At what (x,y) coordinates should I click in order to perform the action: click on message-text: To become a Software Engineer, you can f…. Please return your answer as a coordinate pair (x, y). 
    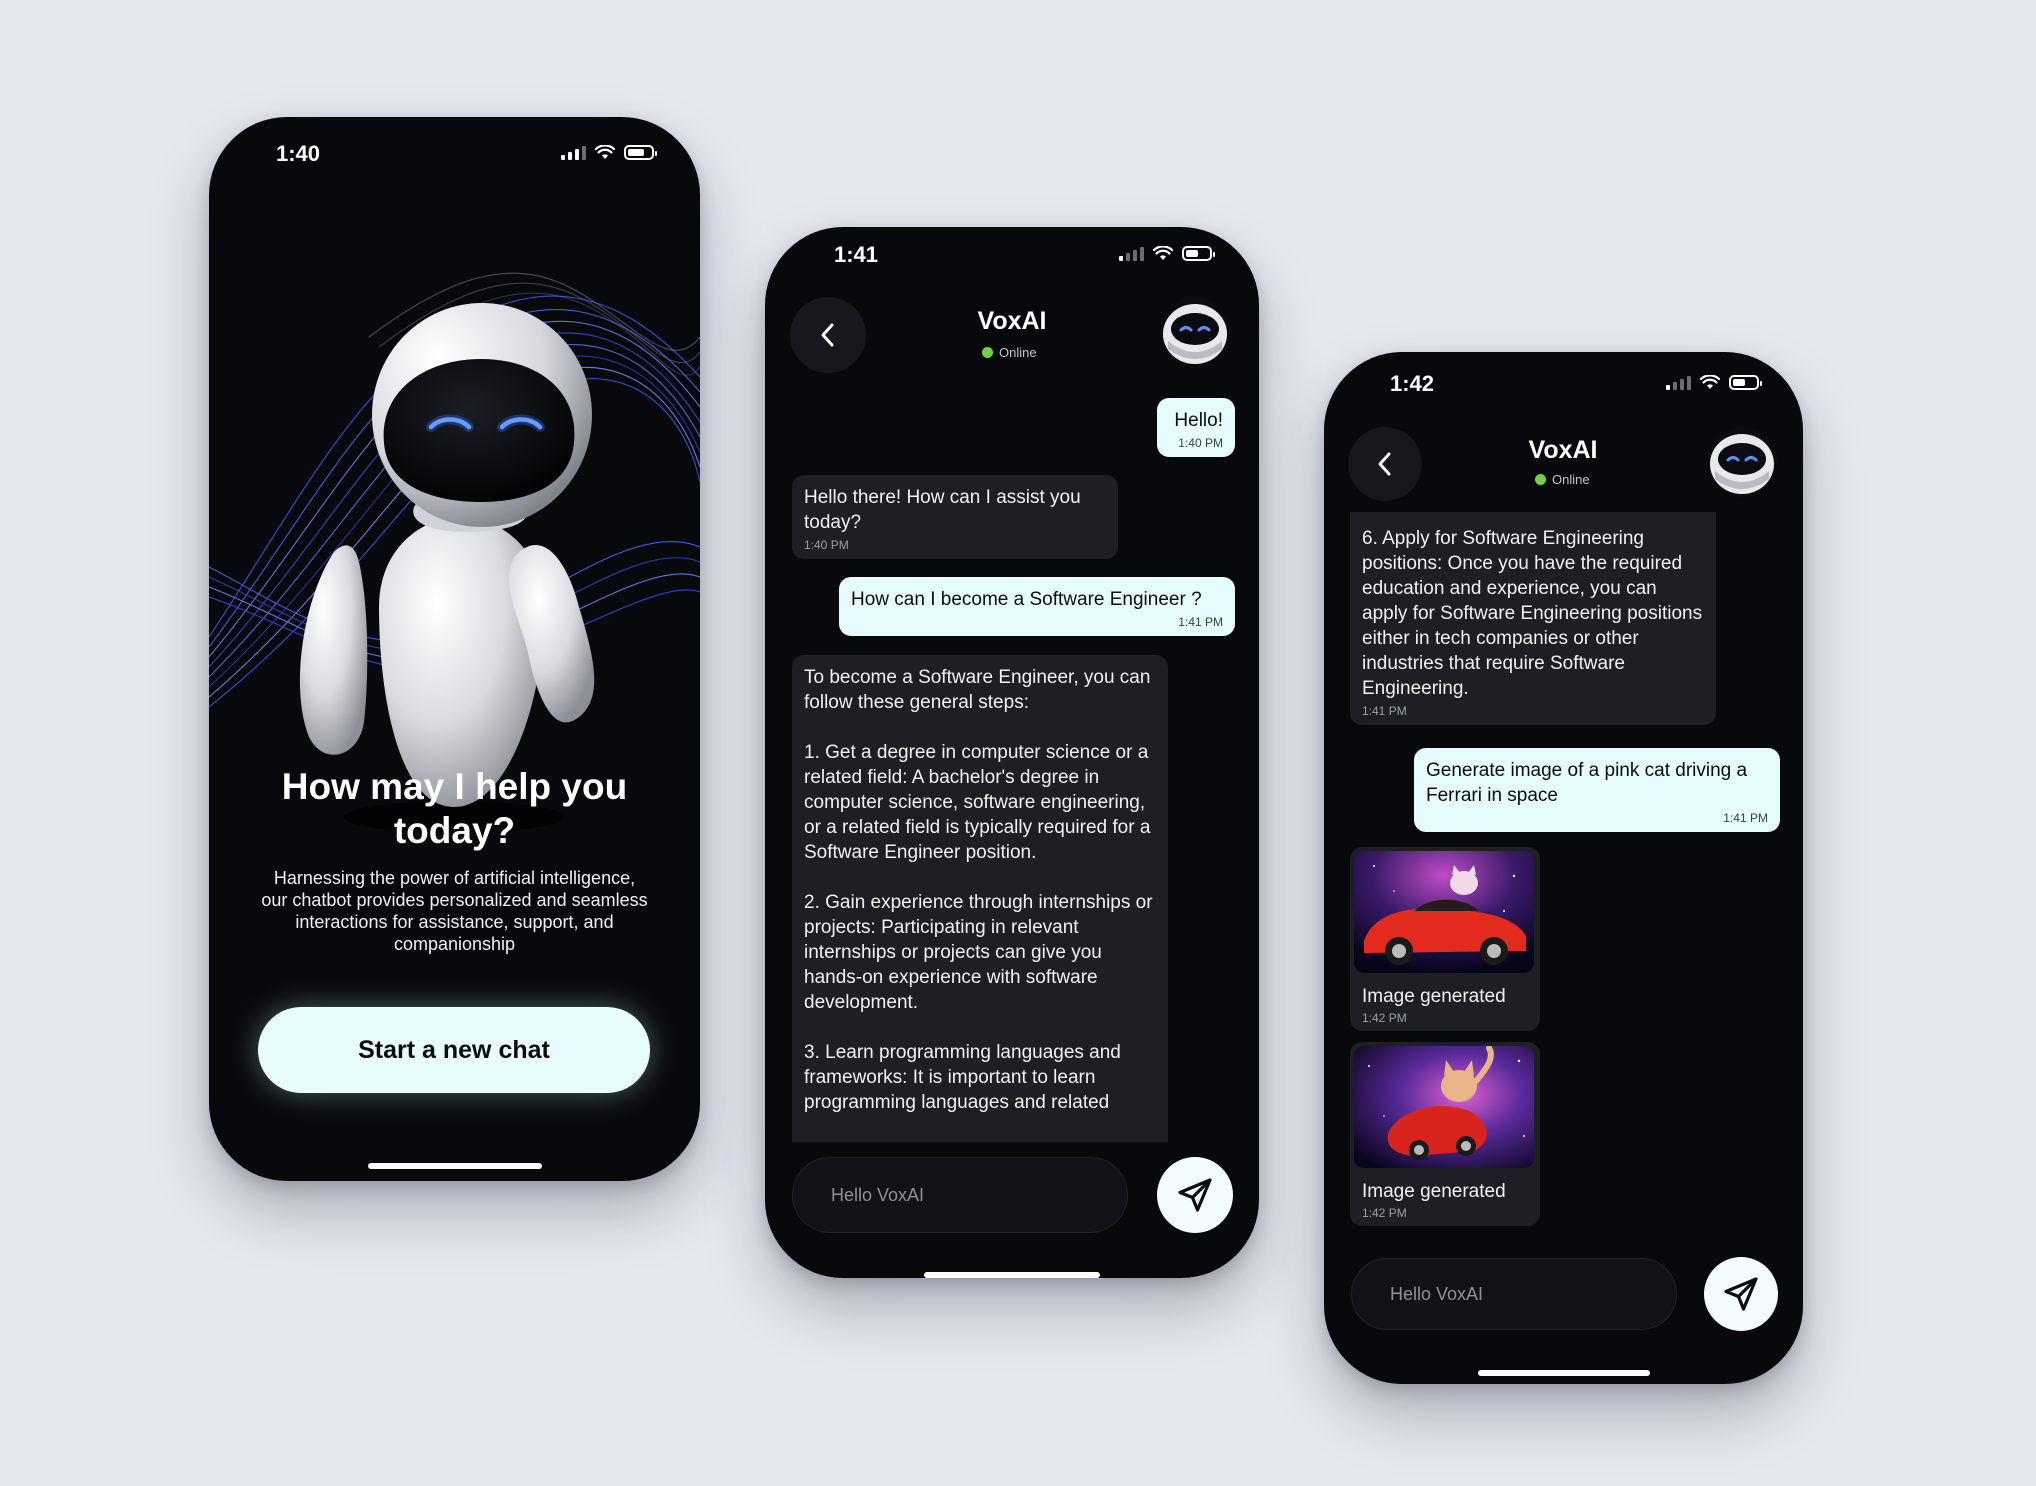
    Looking at the image, I should click on (978, 890).